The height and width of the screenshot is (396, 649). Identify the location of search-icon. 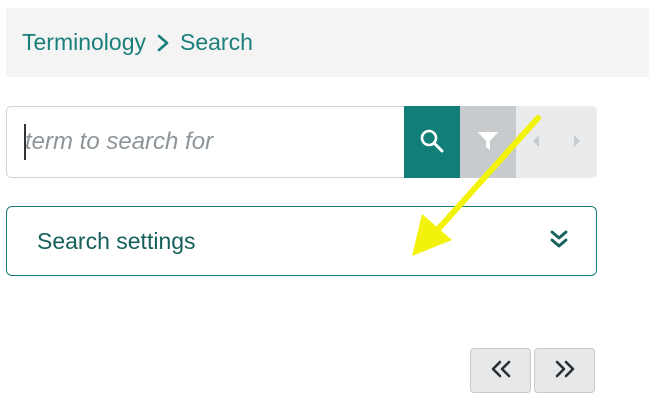
(432, 142).